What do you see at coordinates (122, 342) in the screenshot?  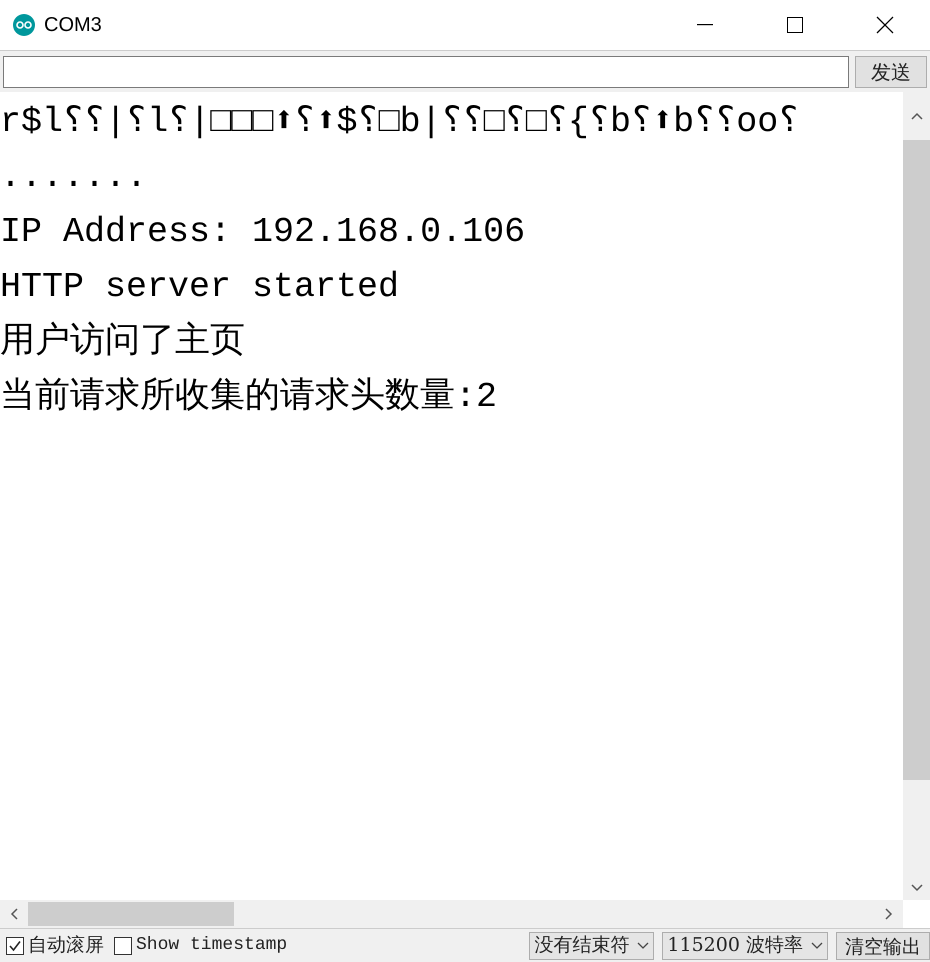 I see `output-line: 用户访问了主页` at bounding box center [122, 342].